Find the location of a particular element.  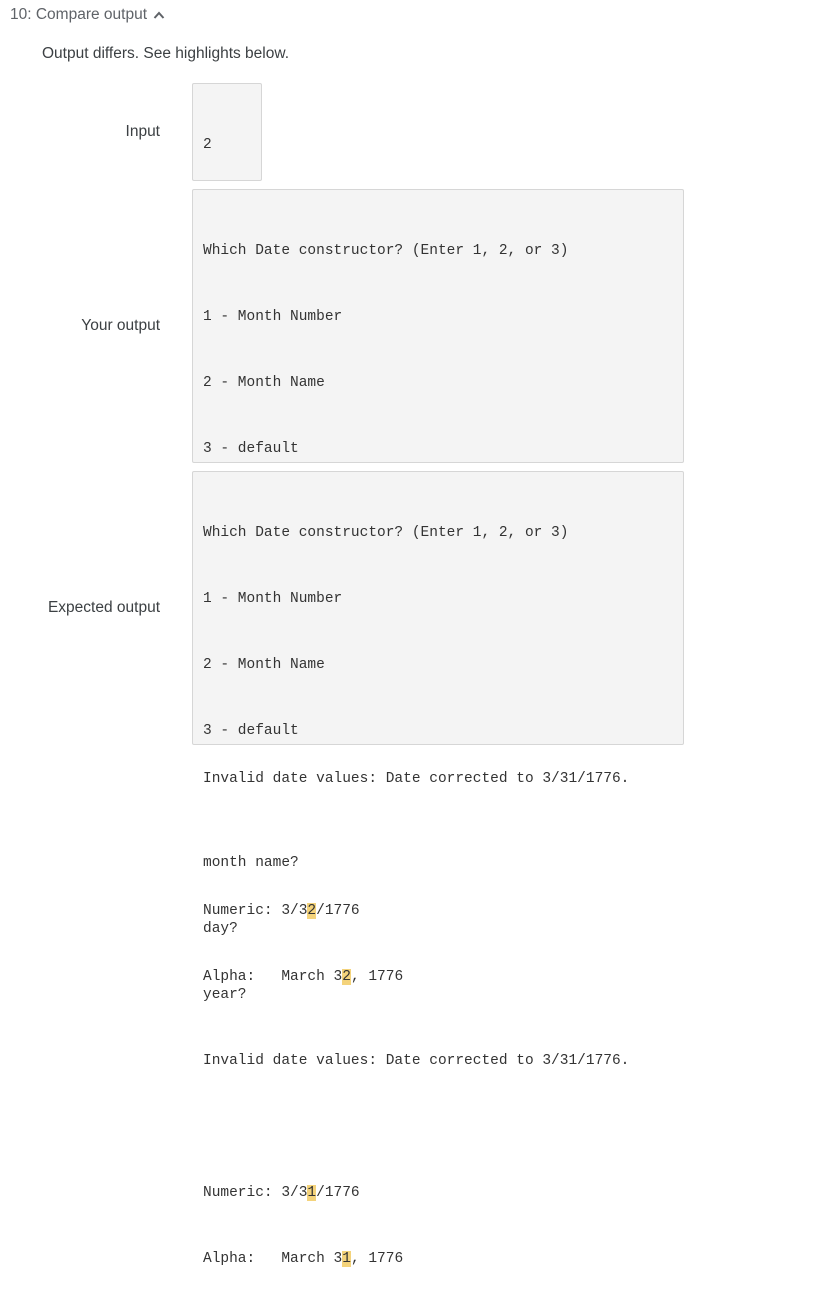

numeric-line: Numeric: 3/31/1776 is located at coordinates (438, 1193).